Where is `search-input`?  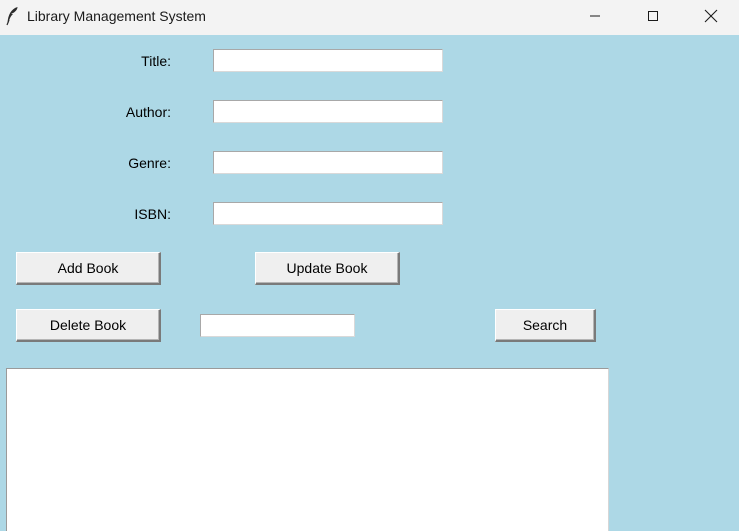
search-input is located at coordinates (277, 325).